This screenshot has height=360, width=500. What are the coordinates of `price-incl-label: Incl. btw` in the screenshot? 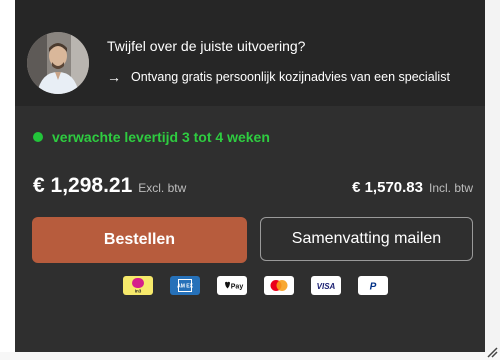 It's located at (450, 188).